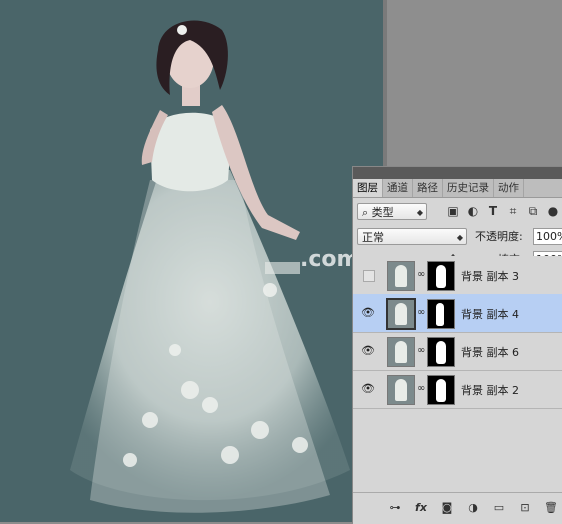 This screenshot has width=562, height=524. I want to click on fx-icon: fx, so click(421, 508).